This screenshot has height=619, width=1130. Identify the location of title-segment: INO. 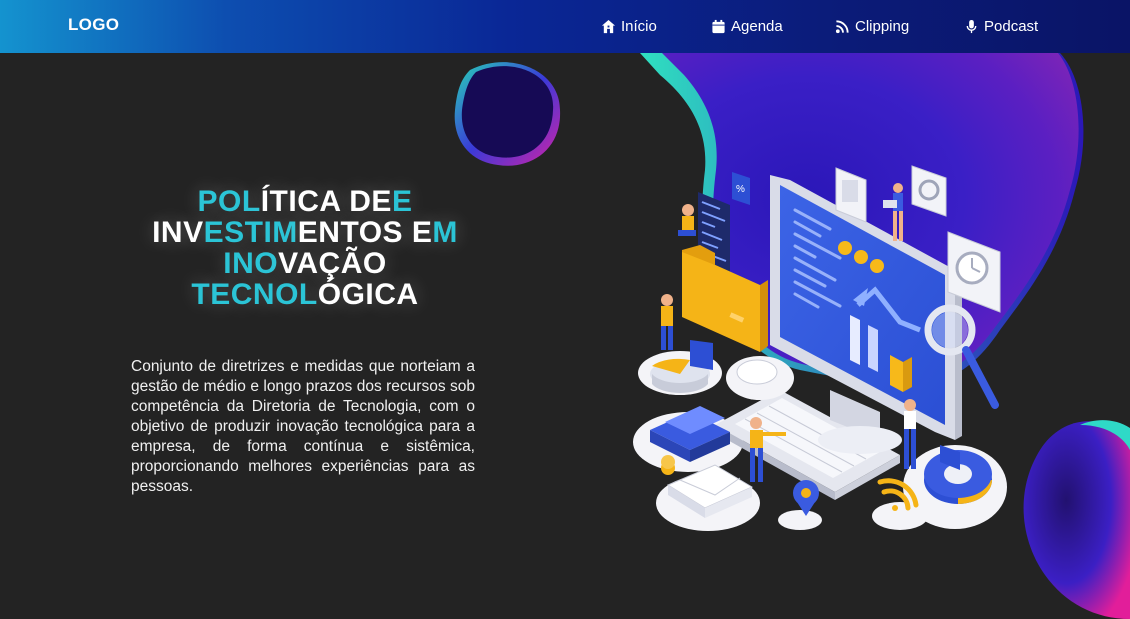
(251, 264).